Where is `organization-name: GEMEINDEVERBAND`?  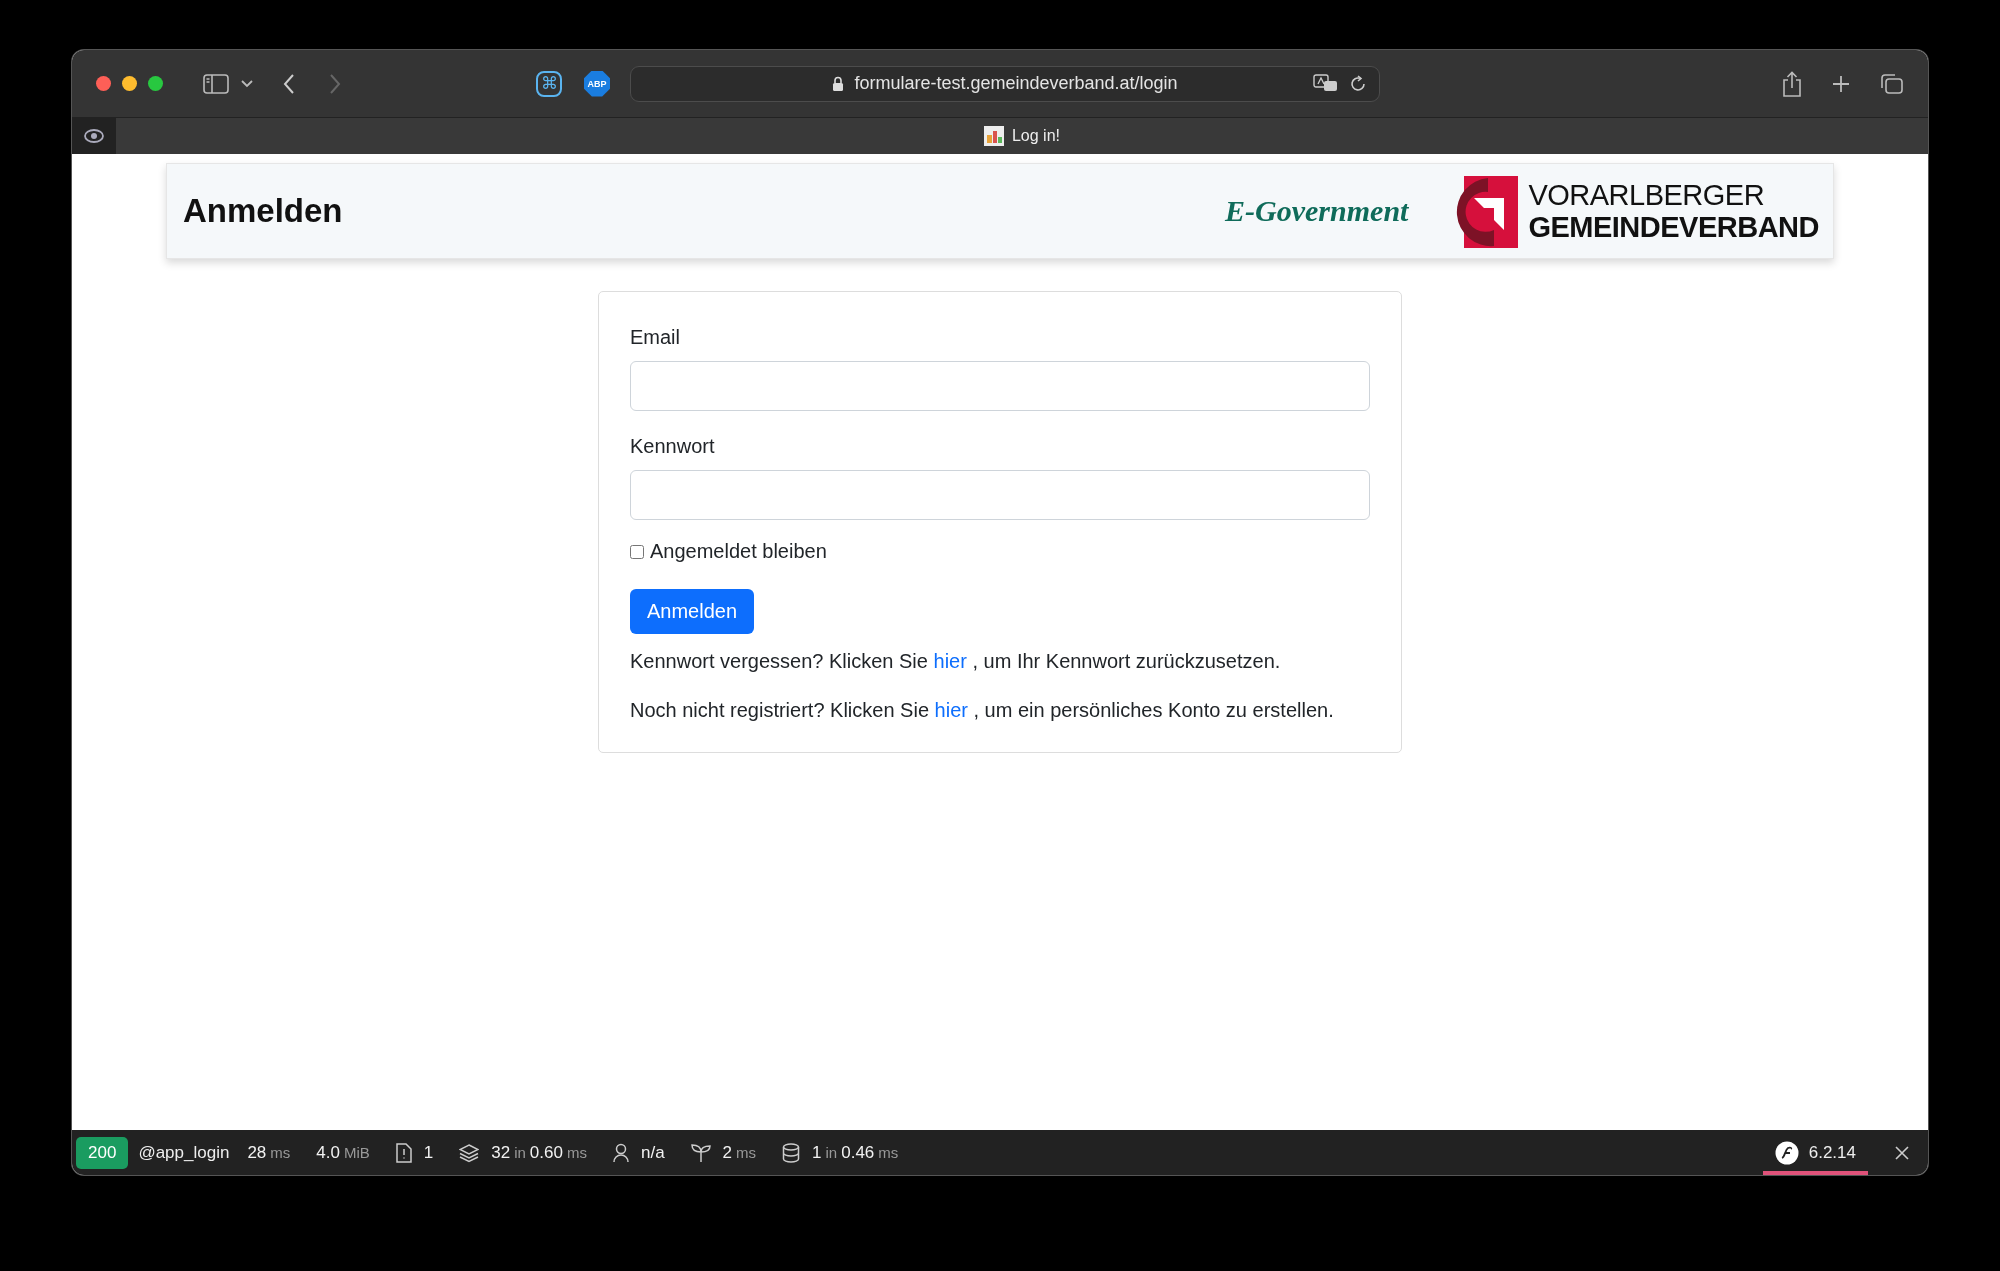
organization-name: GEMEINDEVERBAND is located at coordinates (1673, 227).